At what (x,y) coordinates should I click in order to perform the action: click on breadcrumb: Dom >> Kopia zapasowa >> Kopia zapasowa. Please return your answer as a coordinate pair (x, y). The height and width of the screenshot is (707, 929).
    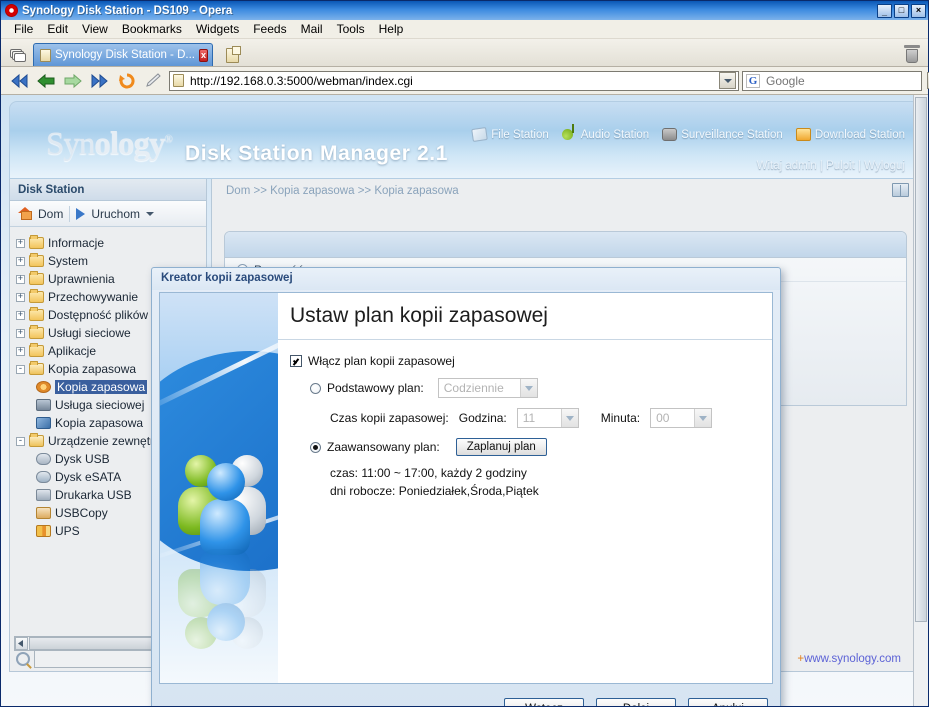
    Looking at the image, I should click on (342, 191).